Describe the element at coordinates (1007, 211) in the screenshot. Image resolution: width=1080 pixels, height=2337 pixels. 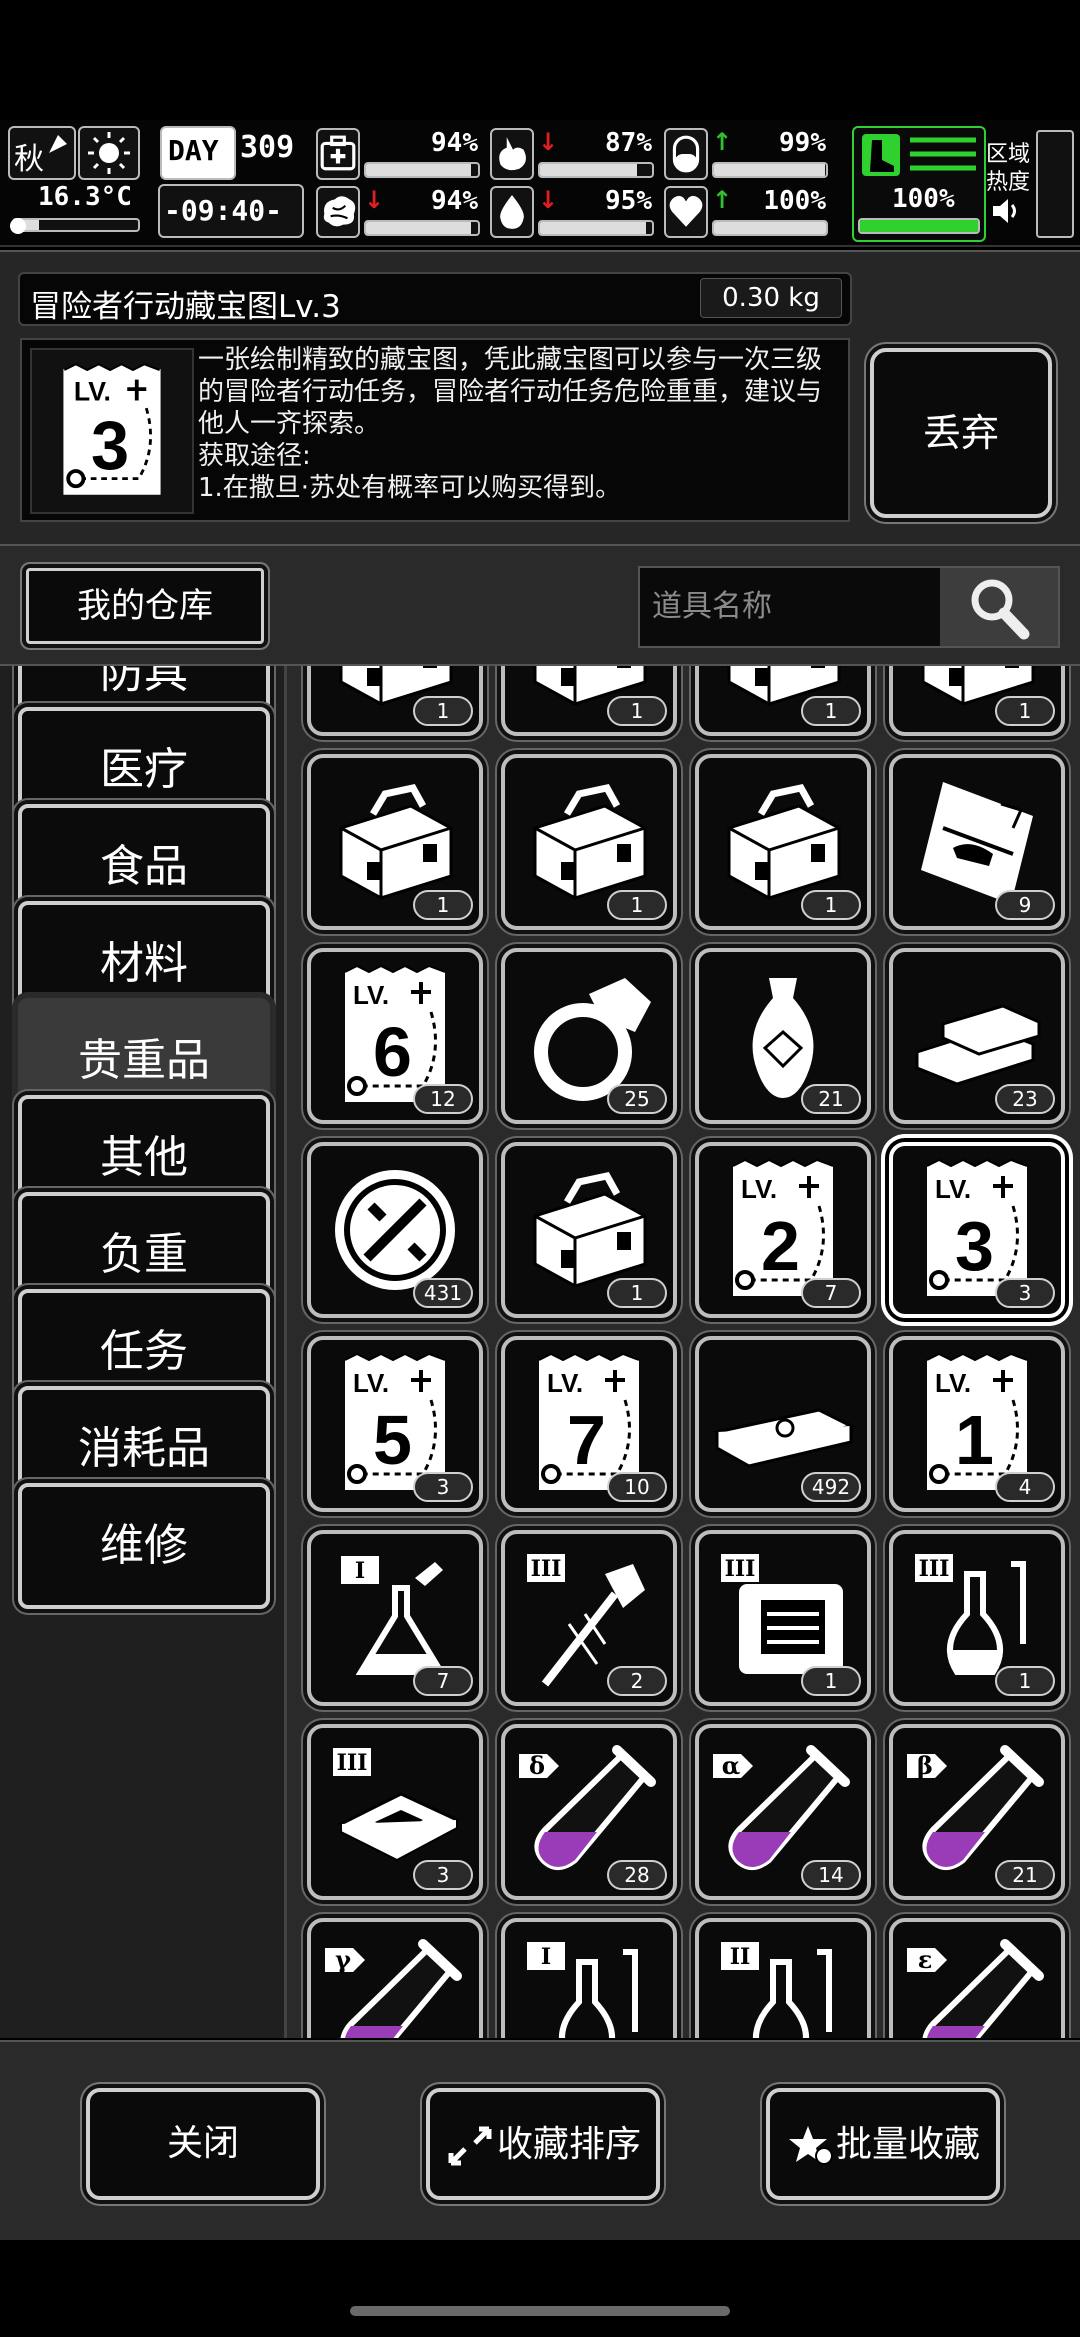
I see `speaker-icon` at that location.